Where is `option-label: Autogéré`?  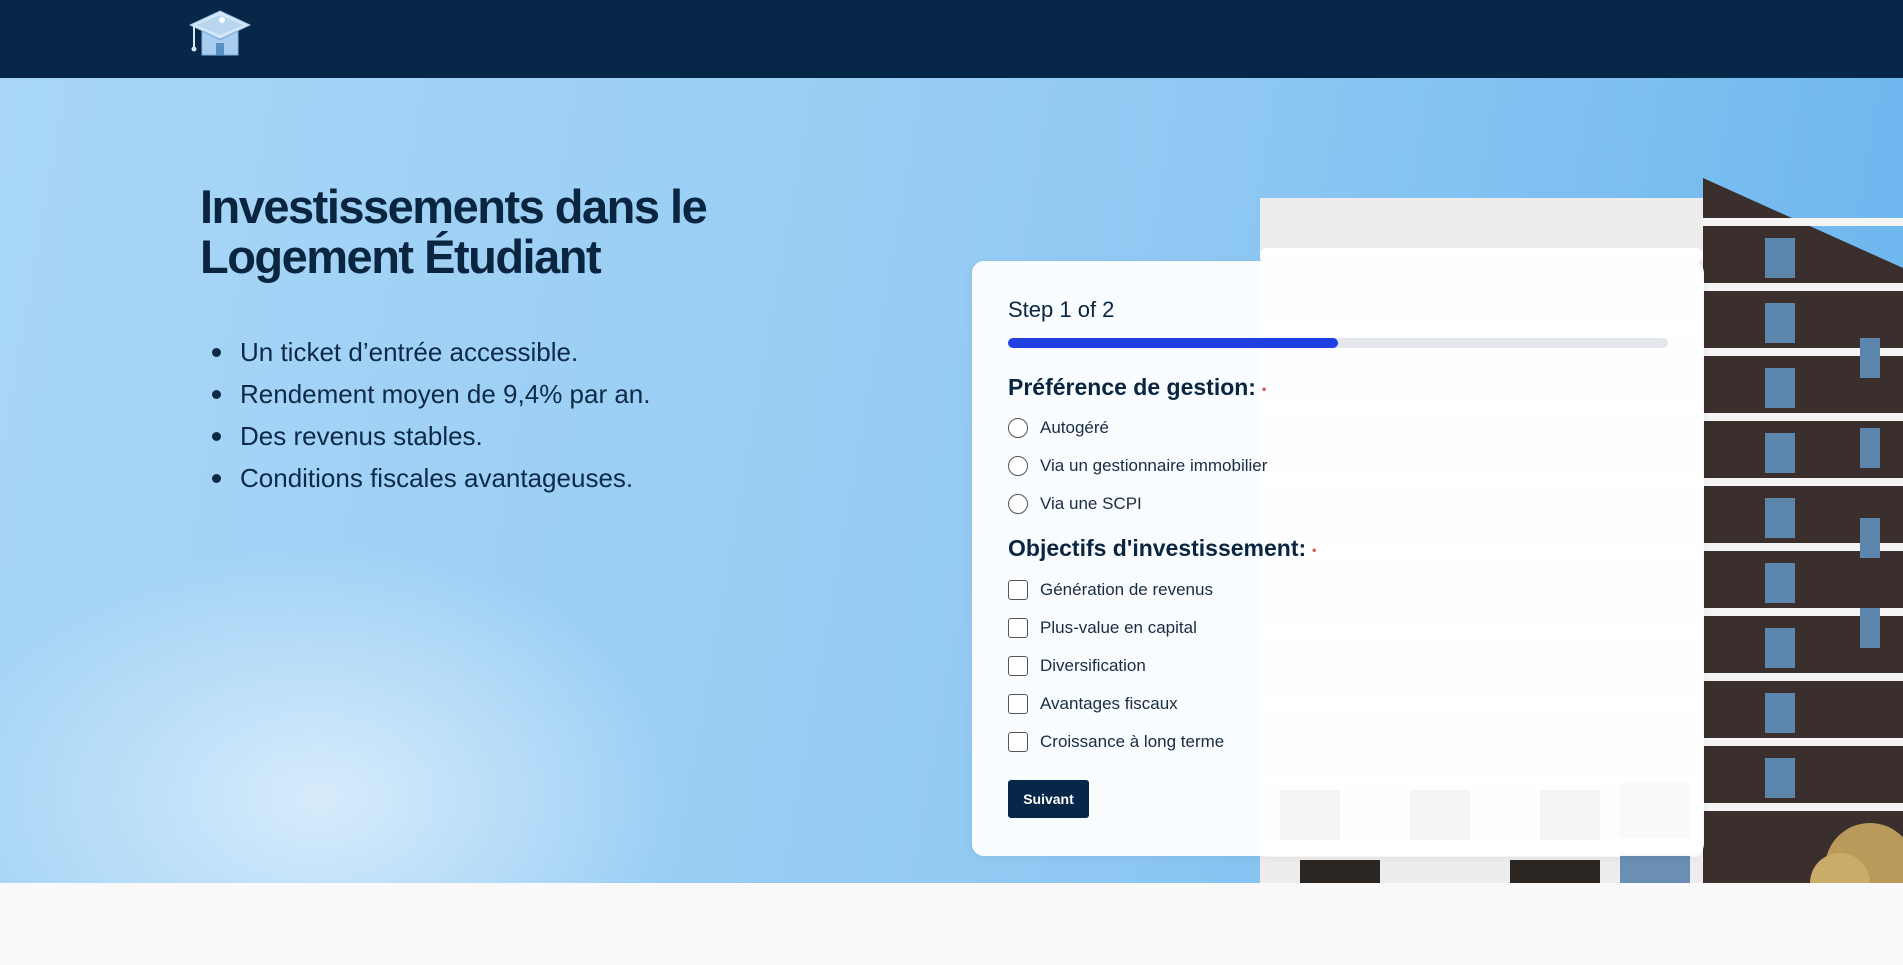
option-label: Autogéré is located at coordinates (1074, 427).